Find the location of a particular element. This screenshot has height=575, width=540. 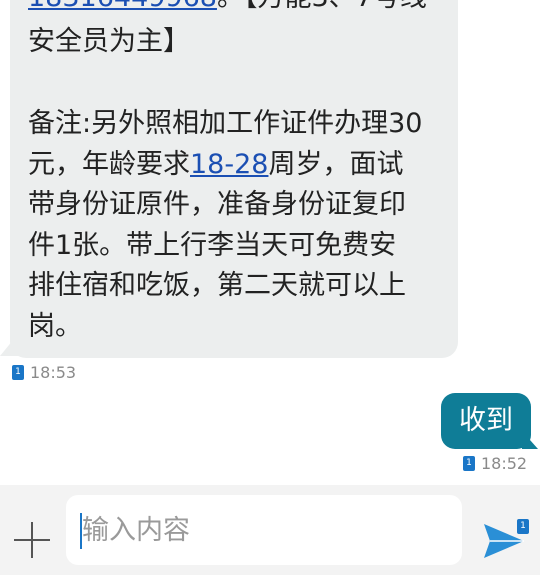

note-line: 元，年龄要求18-28周岁，面试 is located at coordinates (238, 165).